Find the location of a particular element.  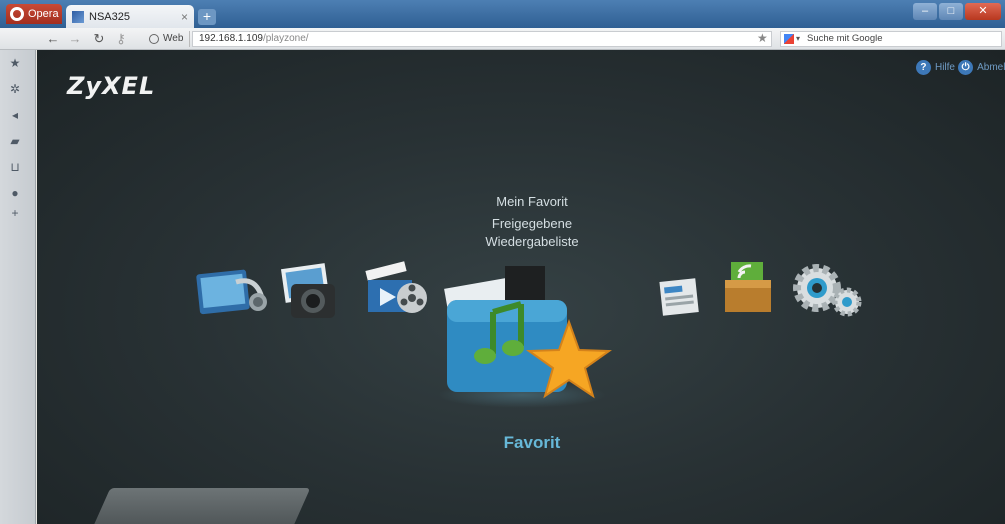

add-panel-icon: + is located at coordinates (15, 213).